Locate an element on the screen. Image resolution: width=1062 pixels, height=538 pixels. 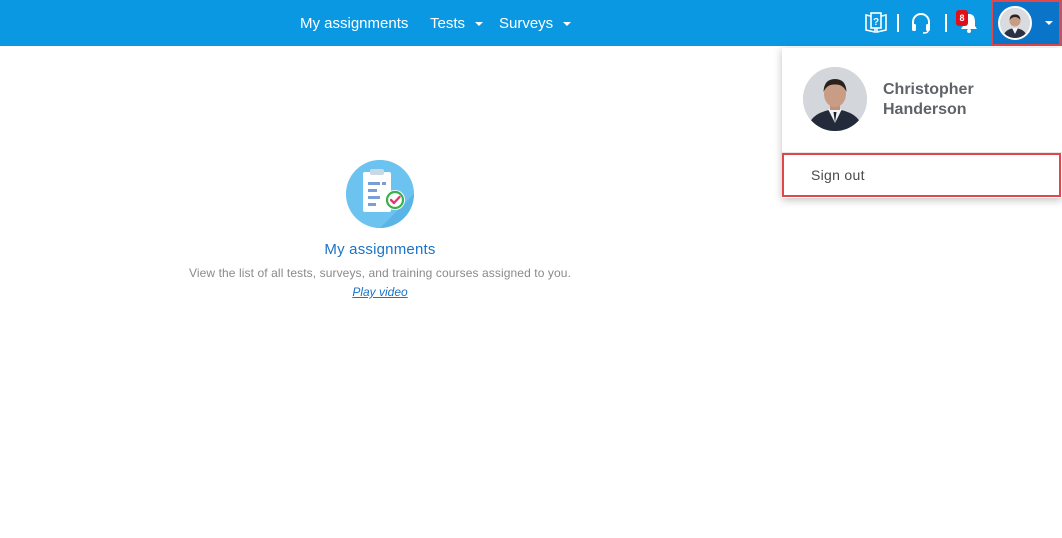
notification-badge: 8 is located at coordinates (962, 18).